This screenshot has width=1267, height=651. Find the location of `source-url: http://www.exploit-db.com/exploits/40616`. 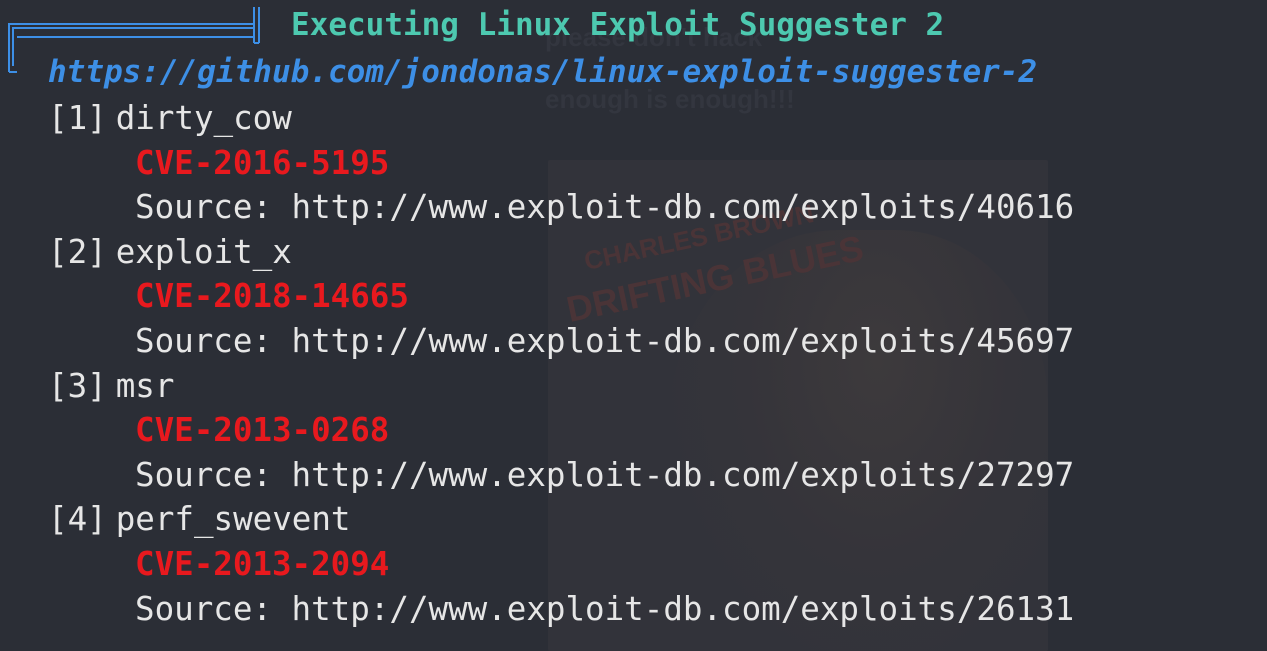

source-url: http://www.exploit-db.com/exploits/40616 is located at coordinates (683, 207).